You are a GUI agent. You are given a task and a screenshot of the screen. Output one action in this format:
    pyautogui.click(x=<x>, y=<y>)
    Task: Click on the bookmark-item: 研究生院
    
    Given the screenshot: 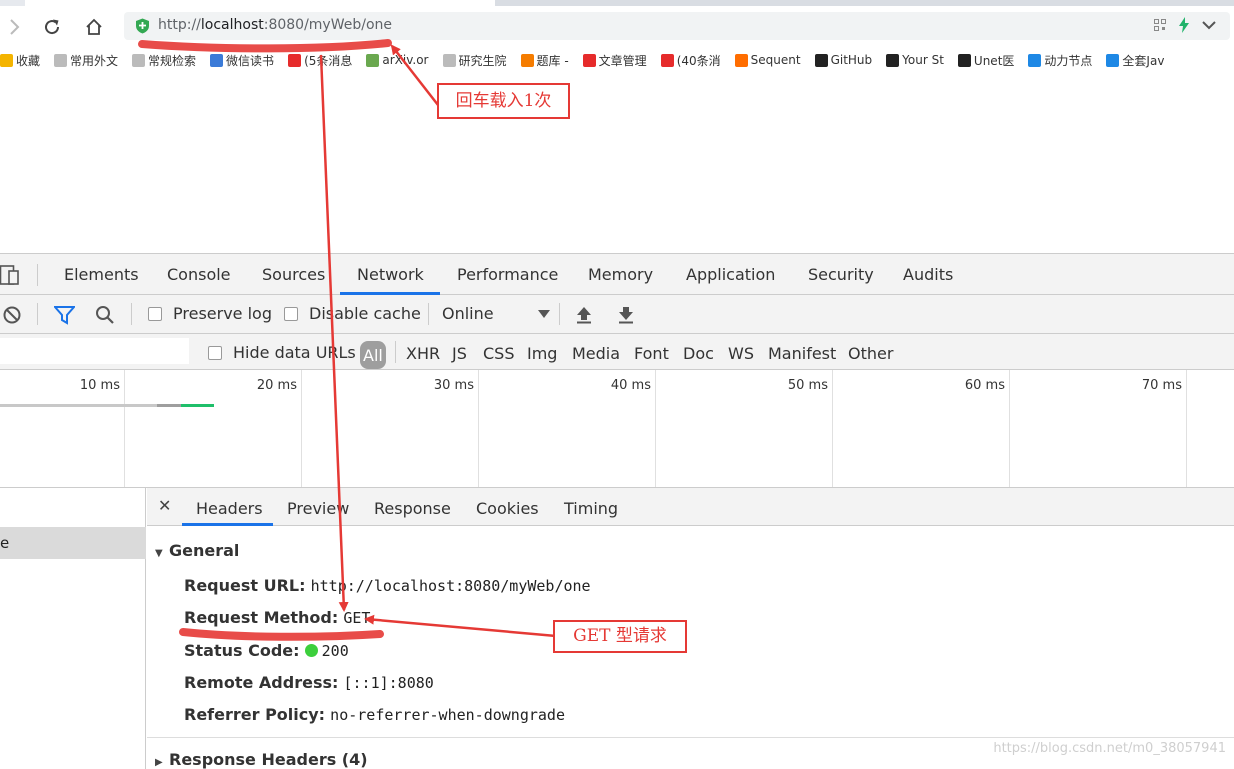 What is the action you would take?
    pyautogui.click(x=474, y=60)
    